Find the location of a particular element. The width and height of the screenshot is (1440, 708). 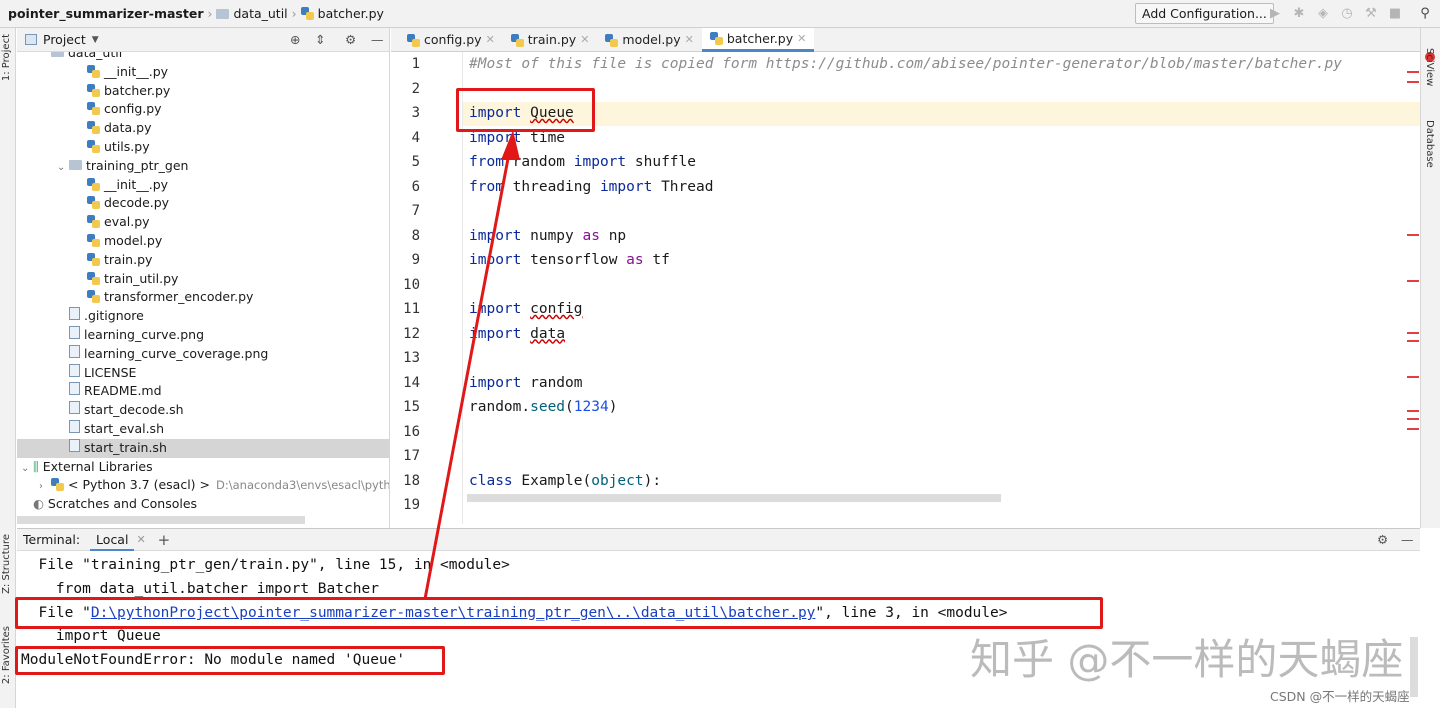

tree-item-label: training_ptr_gen is located at coordinates (137, 165).